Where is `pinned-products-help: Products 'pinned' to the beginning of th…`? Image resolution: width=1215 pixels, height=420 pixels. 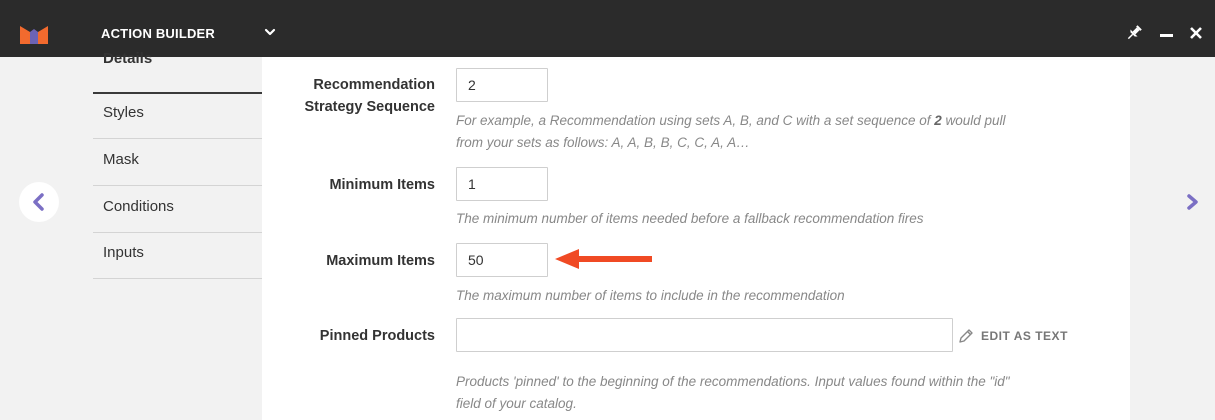 pinned-products-help: Products 'pinned' to the beginning of th… is located at coordinates (733, 392).